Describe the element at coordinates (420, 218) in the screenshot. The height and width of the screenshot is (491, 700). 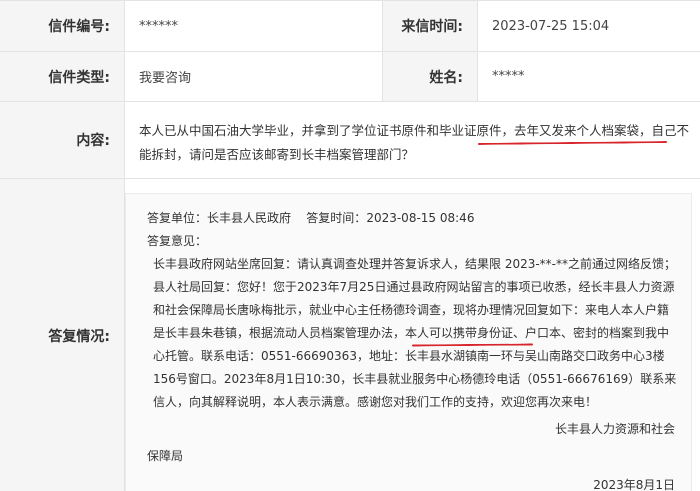
I see `reply-time-value: 2023-08-15 08:46` at that location.